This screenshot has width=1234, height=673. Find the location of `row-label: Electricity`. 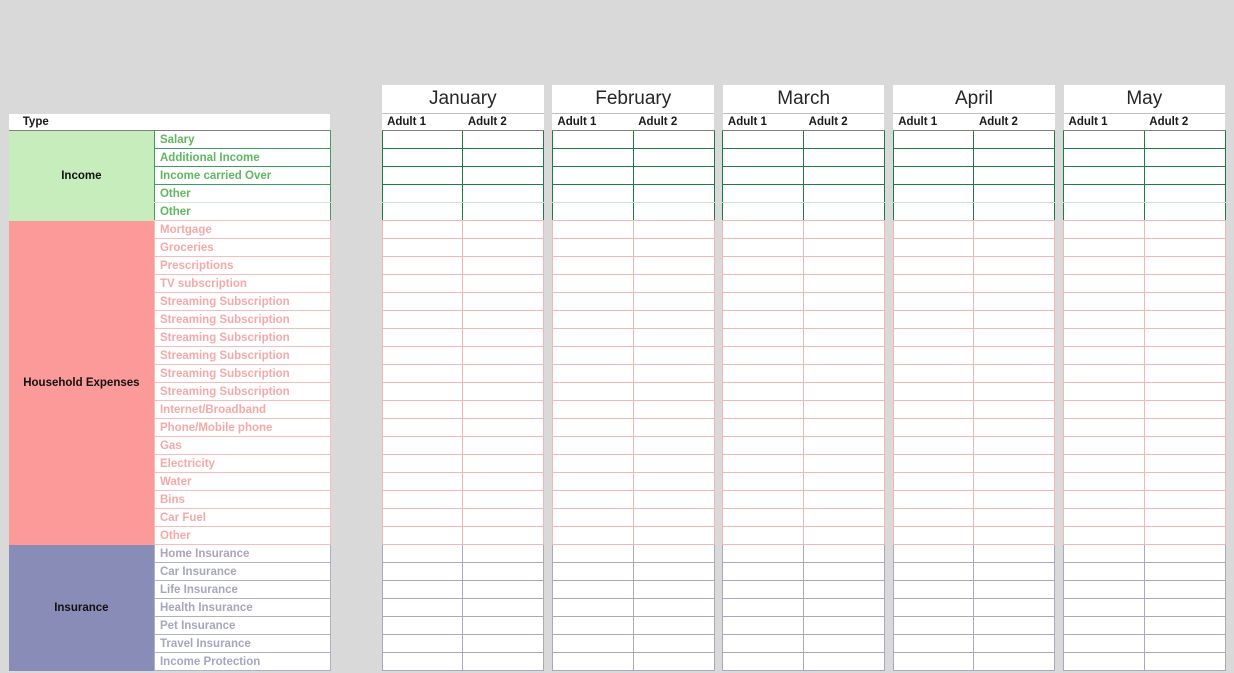

row-label: Electricity is located at coordinates (242, 463).